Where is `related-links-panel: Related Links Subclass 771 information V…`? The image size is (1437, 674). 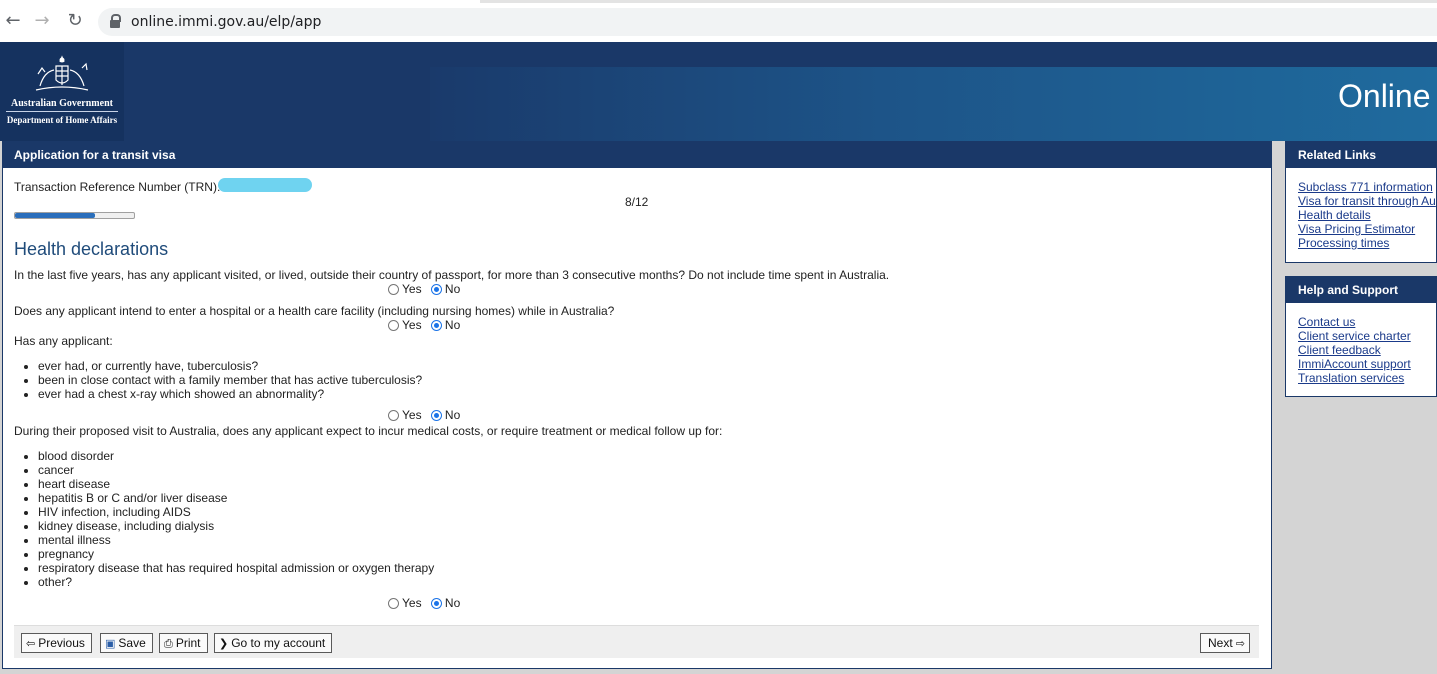
related-links-panel: Related Links Subclass 771 information V… is located at coordinates (1361, 202).